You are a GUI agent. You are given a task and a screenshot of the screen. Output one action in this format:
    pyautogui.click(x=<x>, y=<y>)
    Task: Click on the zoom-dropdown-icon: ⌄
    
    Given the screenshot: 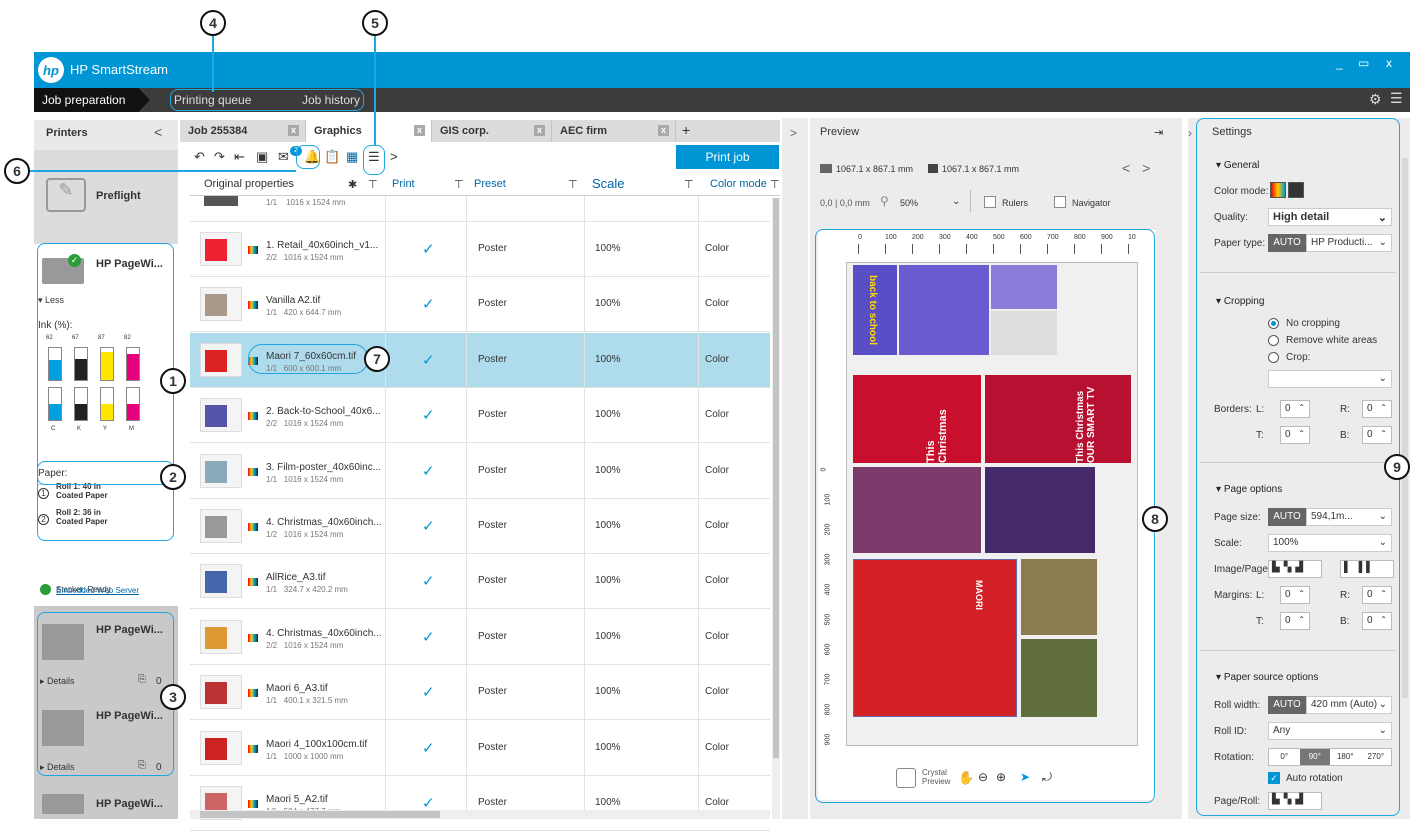 What is the action you would take?
    pyautogui.click(x=956, y=201)
    